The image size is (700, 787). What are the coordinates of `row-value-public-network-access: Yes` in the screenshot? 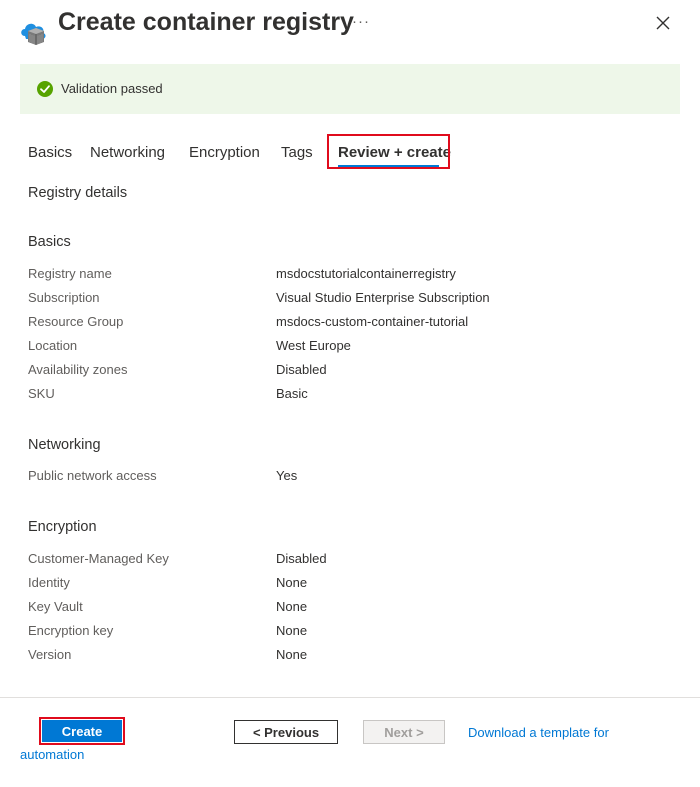 It's located at (287, 475).